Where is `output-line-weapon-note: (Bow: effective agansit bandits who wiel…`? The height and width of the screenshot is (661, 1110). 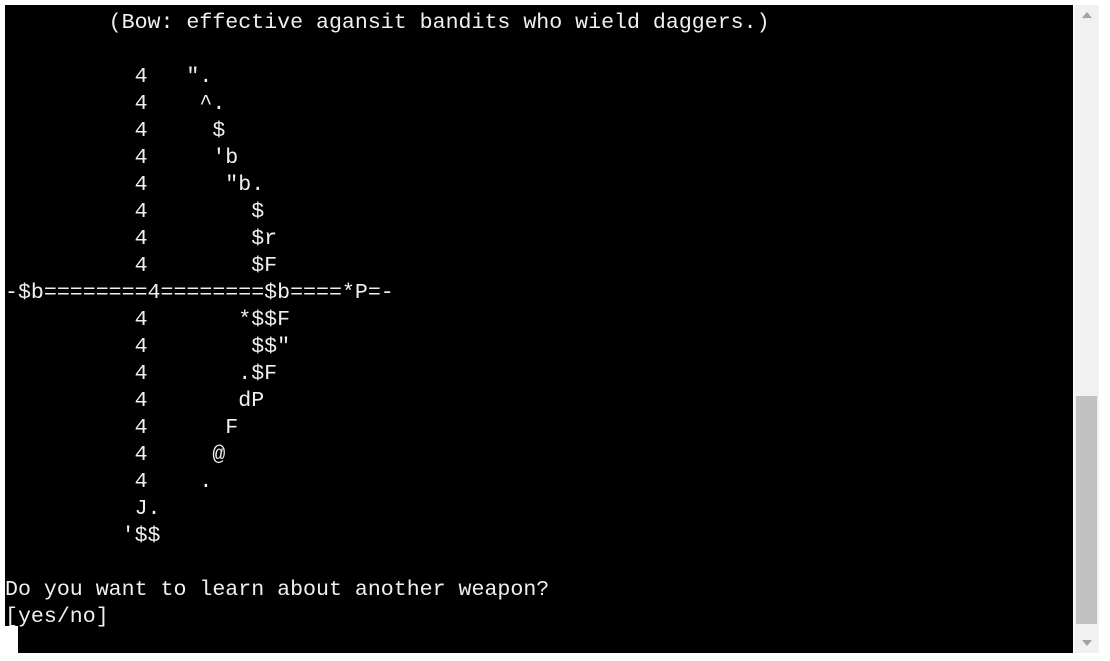 output-line-weapon-note: (Bow: effective agansit bandits who wiel… is located at coordinates (387, 23).